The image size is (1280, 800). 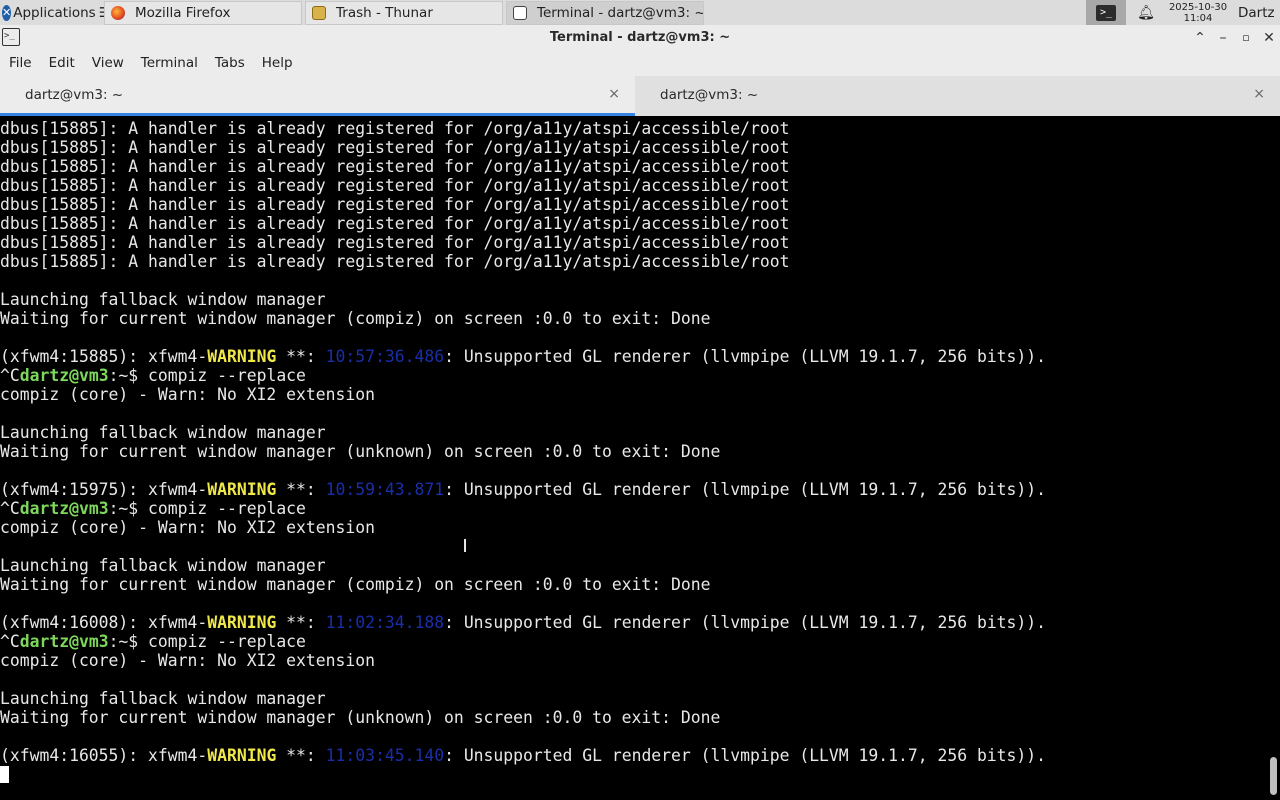 What do you see at coordinates (385, 489) in the screenshot?
I see `timestamp-text: 10:59:43.871` at bounding box center [385, 489].